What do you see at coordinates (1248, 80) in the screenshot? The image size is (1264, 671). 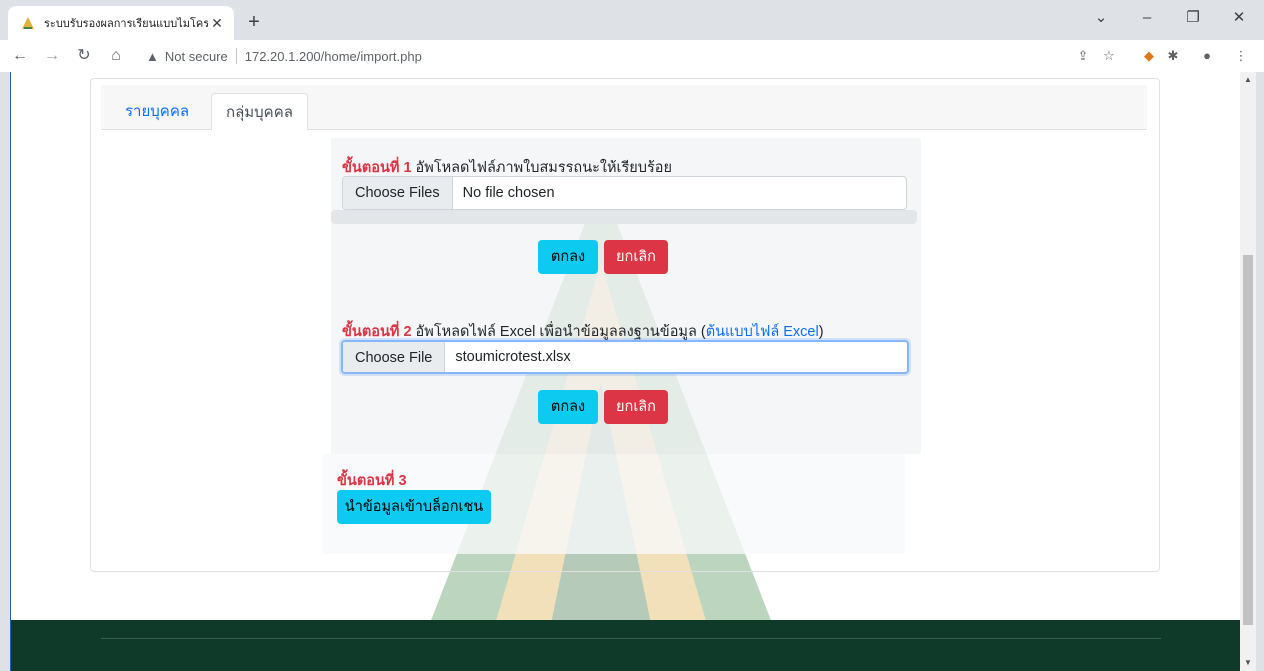 I see `scroll-up-arrow-icon: ▲` at bounding box center [1248, 80].